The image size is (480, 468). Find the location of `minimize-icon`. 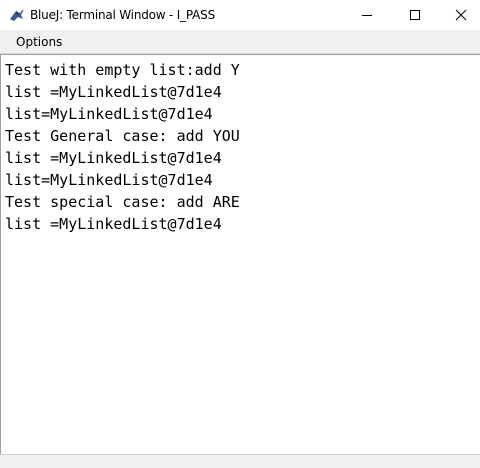

minimize-icon is located at coordinates (367, 15).